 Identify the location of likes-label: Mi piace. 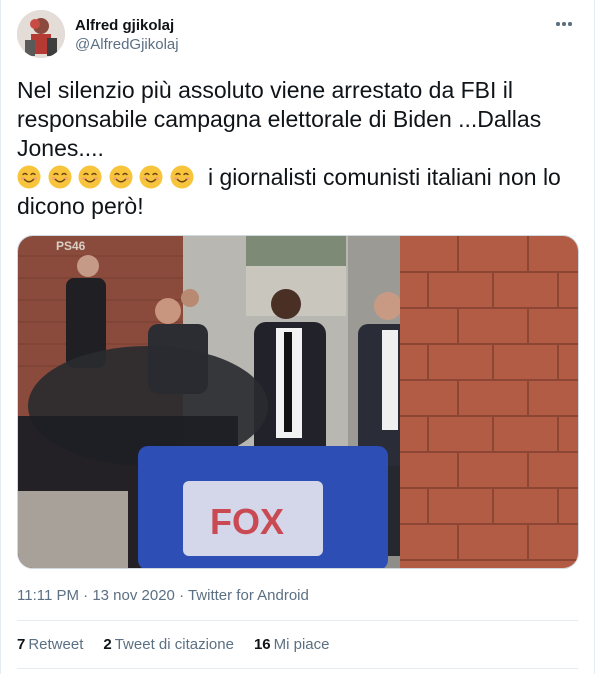
(301, 644).